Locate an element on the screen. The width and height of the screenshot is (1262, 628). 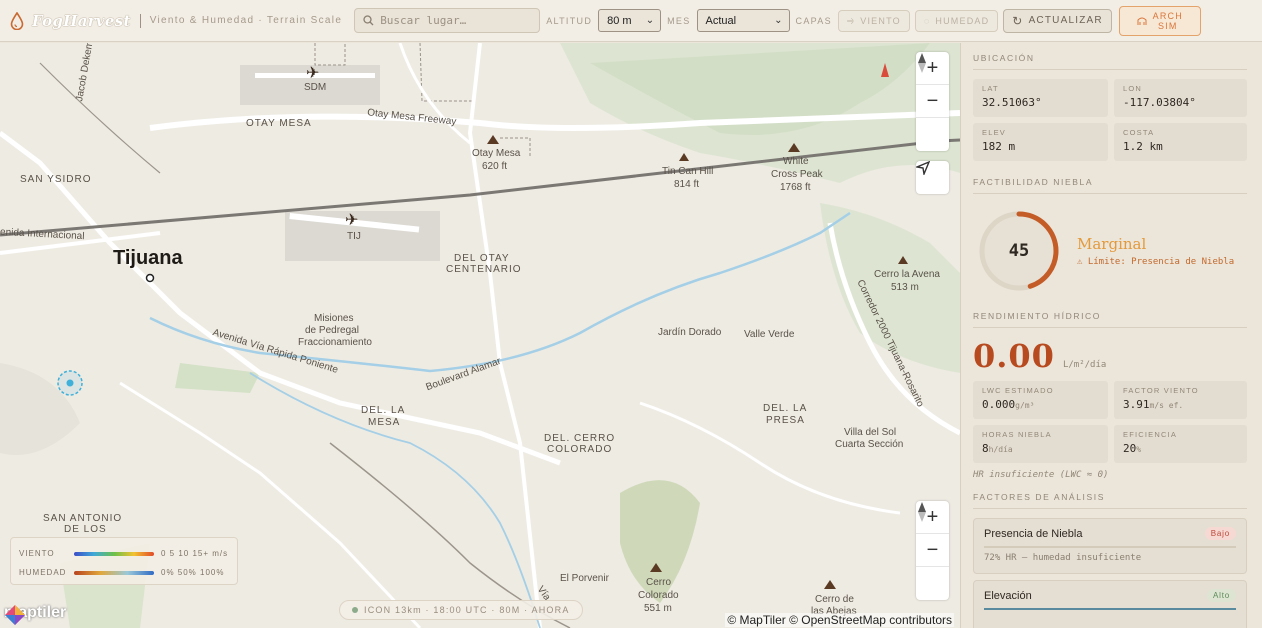
map-label: CENTENARIO is located at coordinates (484, 269).